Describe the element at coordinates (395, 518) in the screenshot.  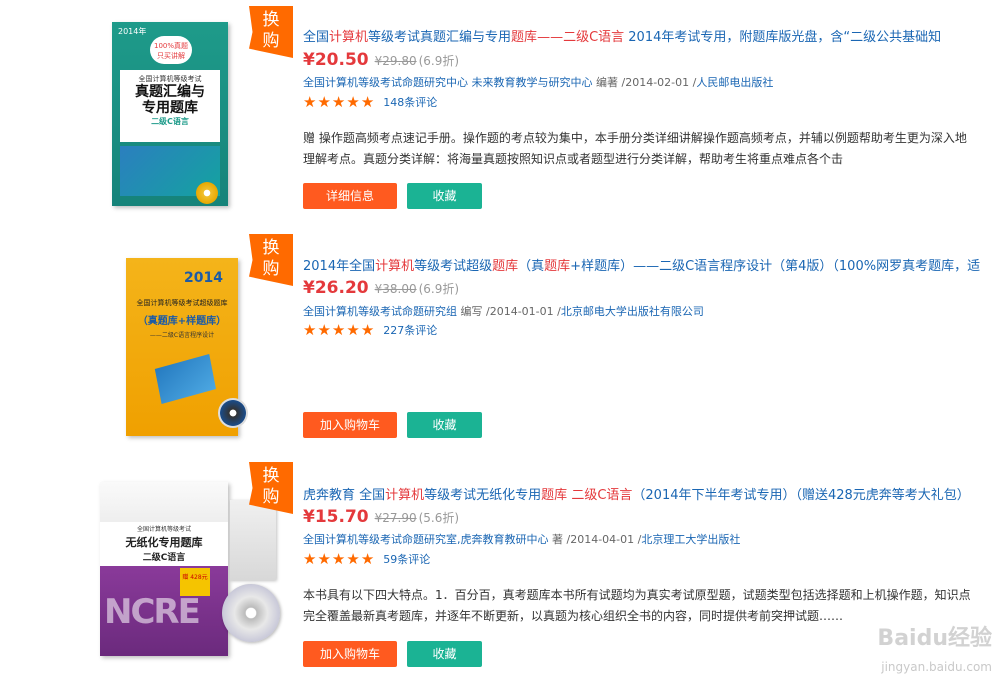
I see `original-price: ¥27.90` at that location.